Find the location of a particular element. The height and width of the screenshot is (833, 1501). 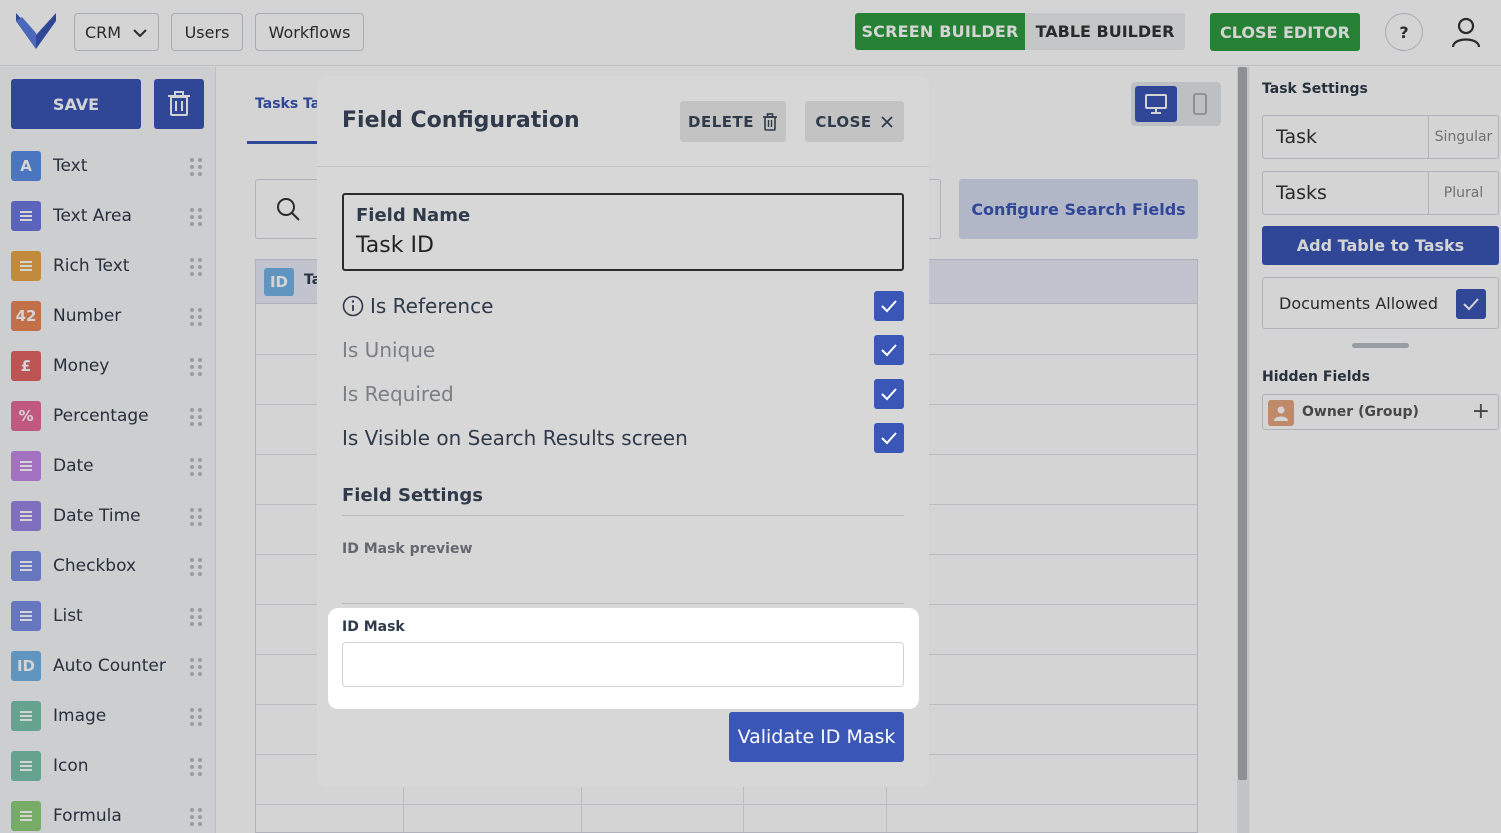

is-visible-search-label: Is Visible on Search Results screen is located at coordinates (515, 438).